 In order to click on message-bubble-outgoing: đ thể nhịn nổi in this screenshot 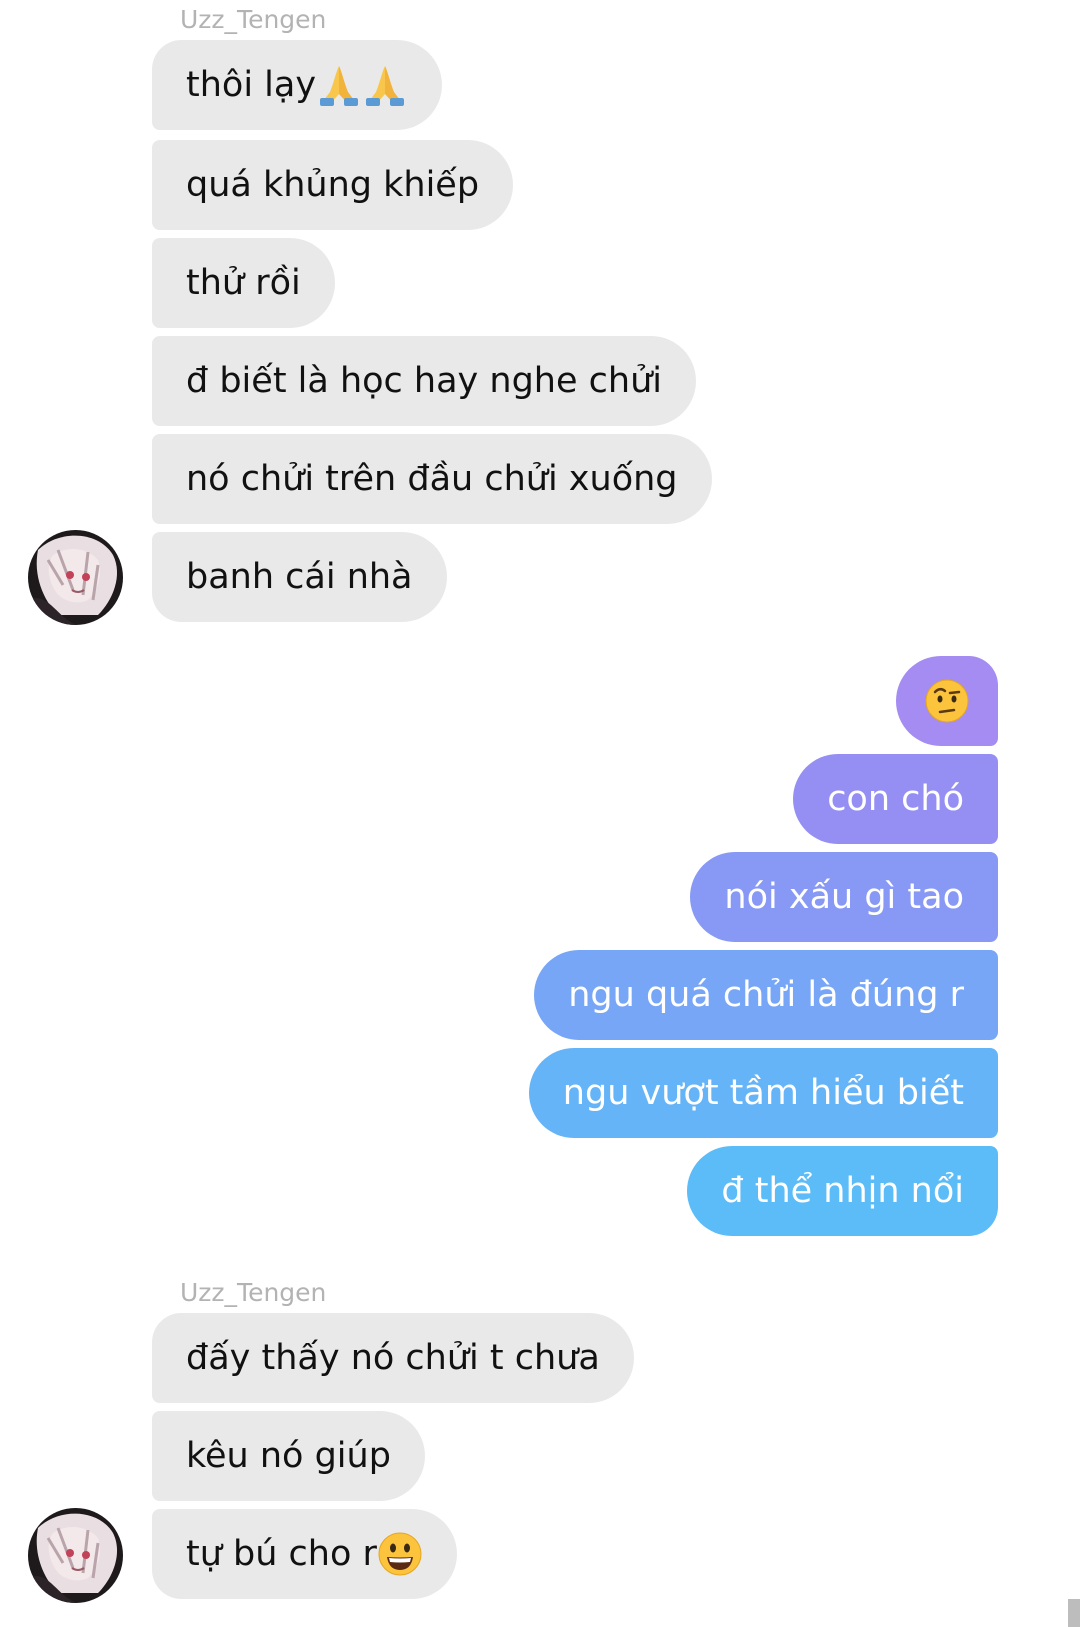, I will do `click(842, 1191)`.